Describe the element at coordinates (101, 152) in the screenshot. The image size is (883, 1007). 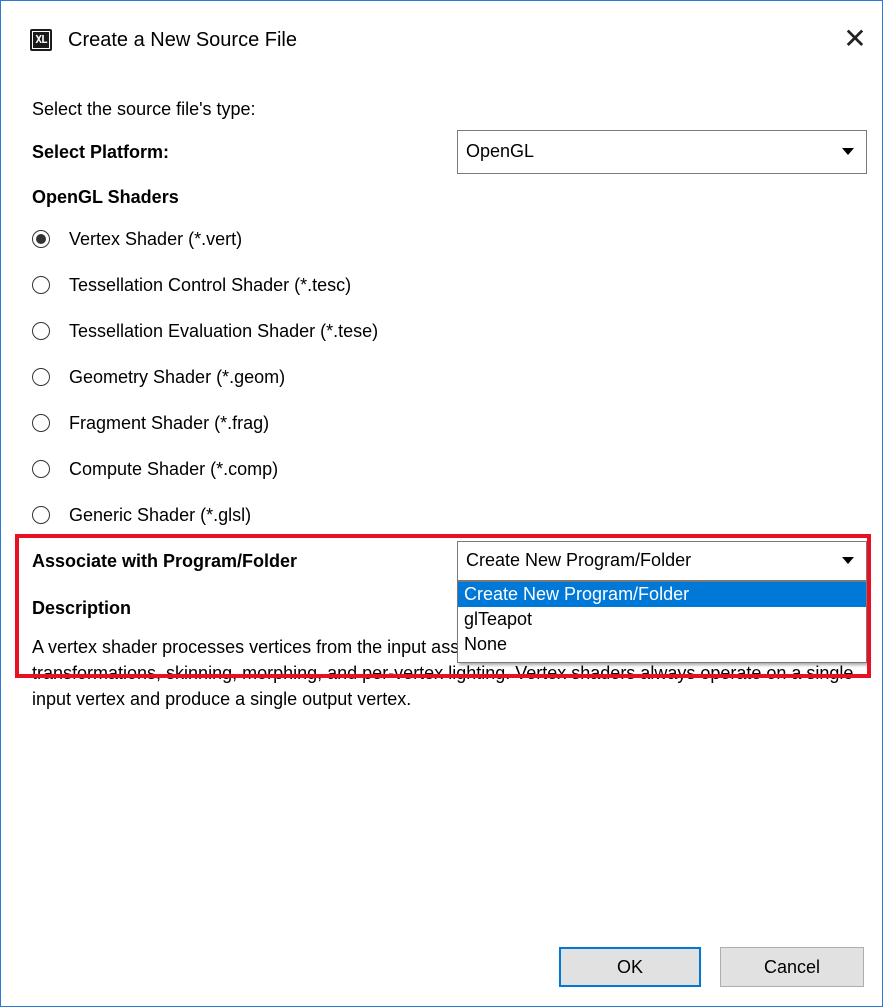
I see `platform-label: Select Platform:` at that location.